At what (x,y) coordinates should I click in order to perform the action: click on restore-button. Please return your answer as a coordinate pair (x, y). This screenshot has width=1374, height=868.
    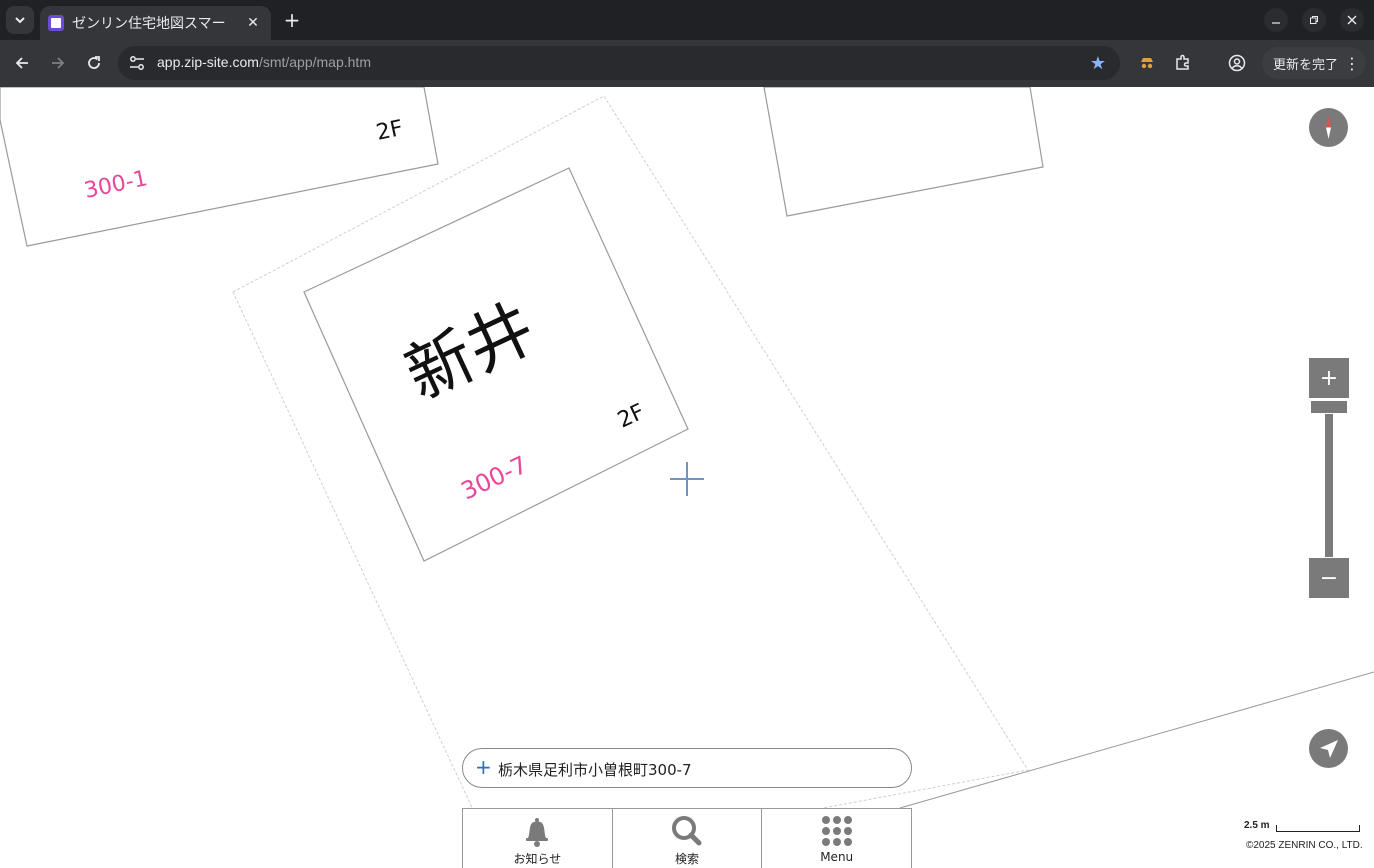
    Looking at the image, I should click on (1314, 20).